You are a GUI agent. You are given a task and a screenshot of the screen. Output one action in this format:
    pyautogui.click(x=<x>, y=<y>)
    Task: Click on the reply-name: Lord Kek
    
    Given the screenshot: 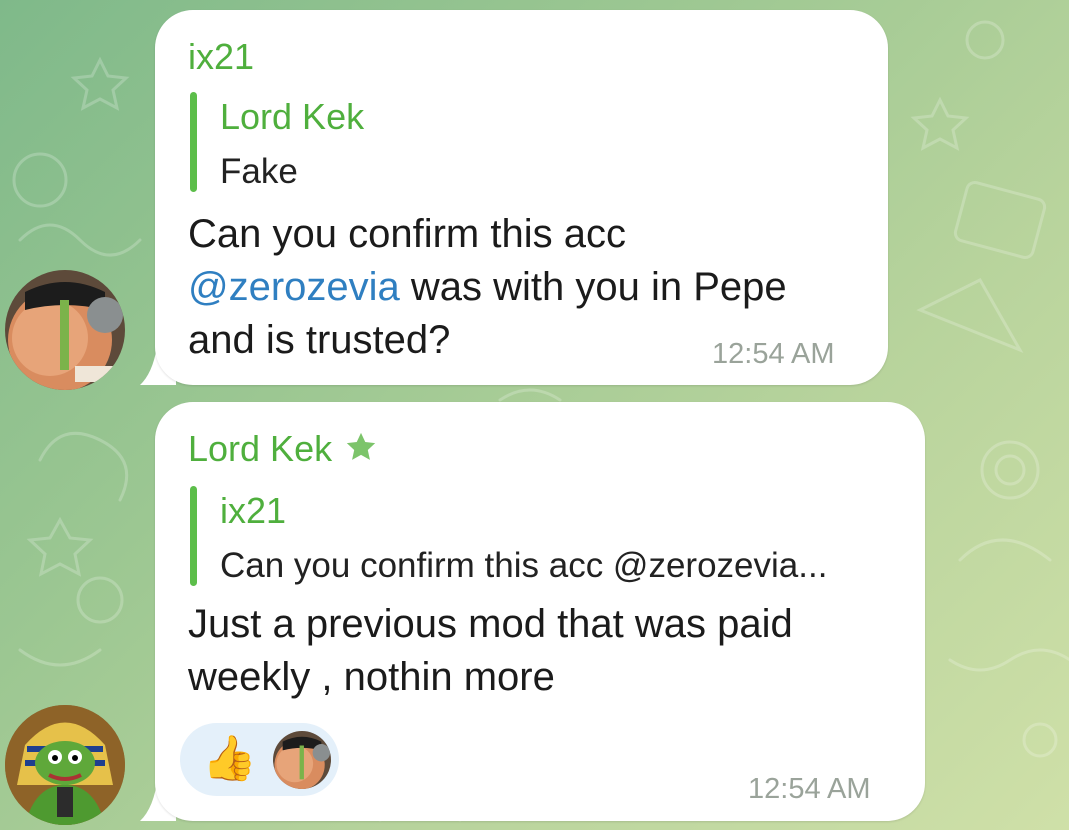 What is the action you would take?
    pyautogui.click(x=292, y=116)
    